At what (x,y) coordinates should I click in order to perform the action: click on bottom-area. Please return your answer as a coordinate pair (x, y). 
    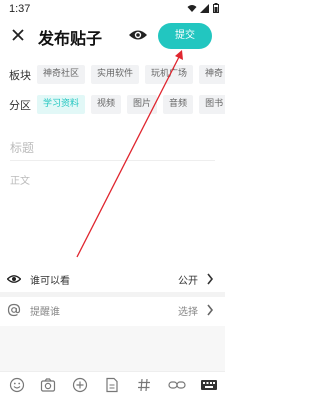
    Looking at the image, I should click on (112, 348).